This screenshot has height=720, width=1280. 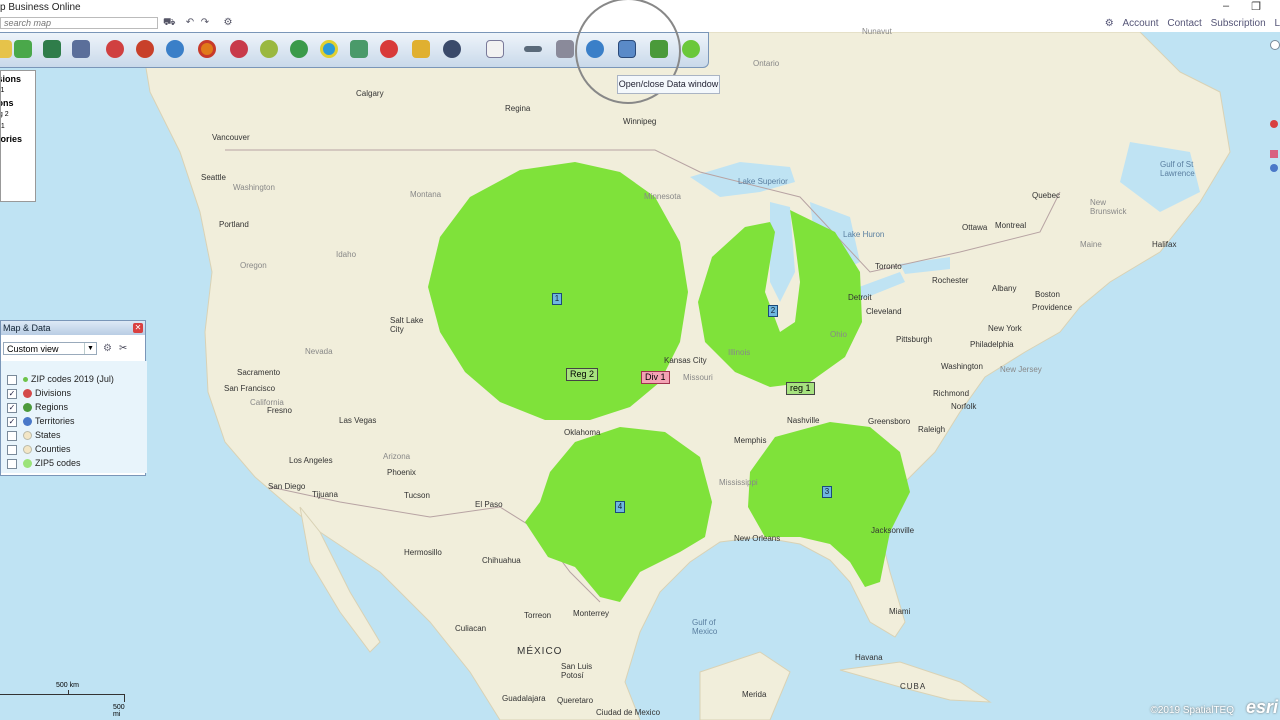 I want to click on restore-button: ❐, so click(x=1256, y=6).